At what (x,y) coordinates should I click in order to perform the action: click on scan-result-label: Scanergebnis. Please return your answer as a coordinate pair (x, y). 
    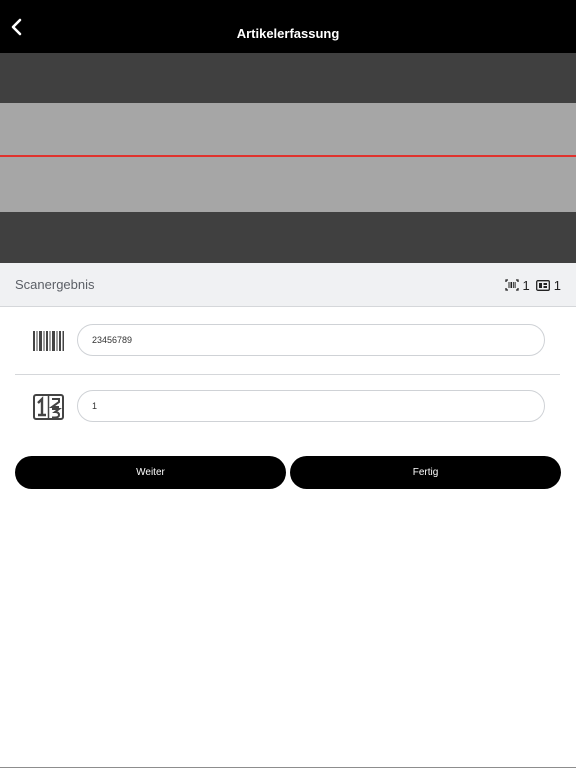
    Looking at the image, I should click on (55, 284).